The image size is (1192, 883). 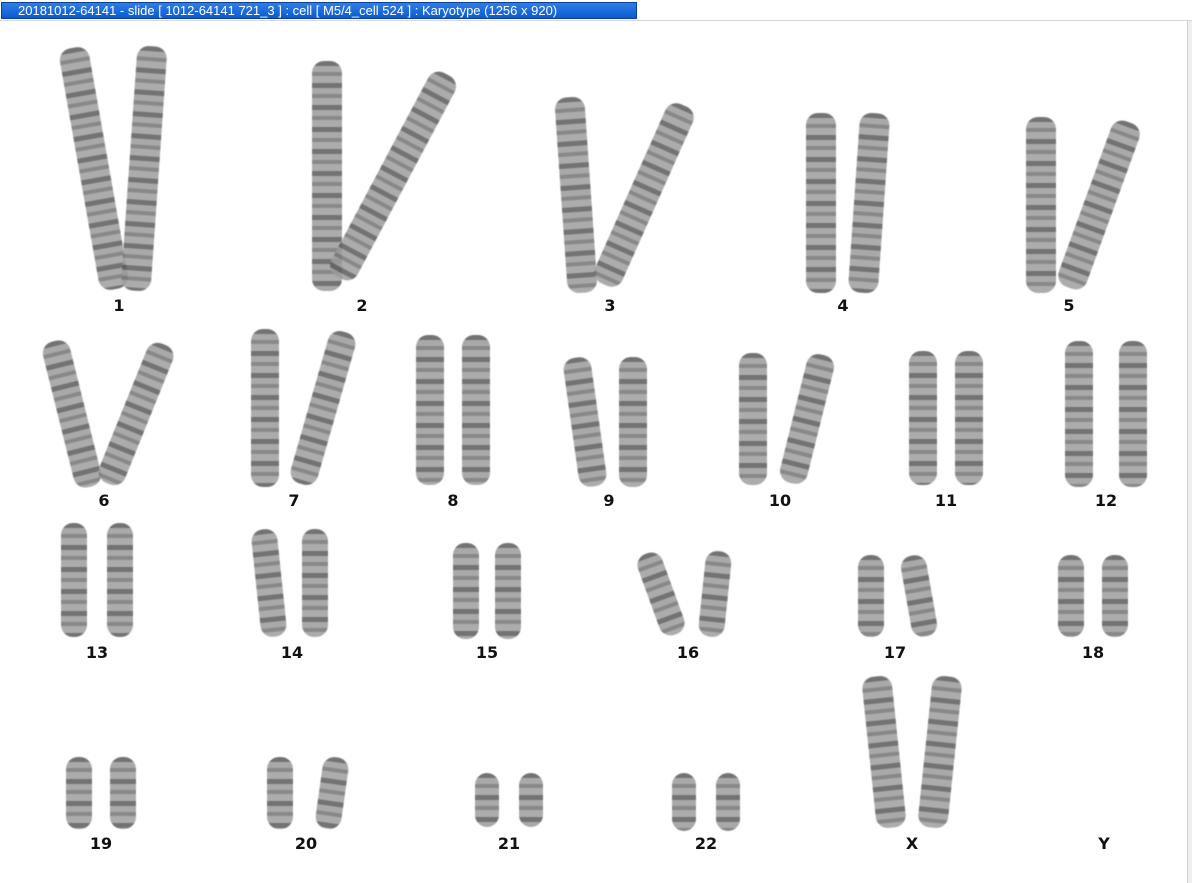 I want to click on window-right-border, so click(x=1189, y=452).